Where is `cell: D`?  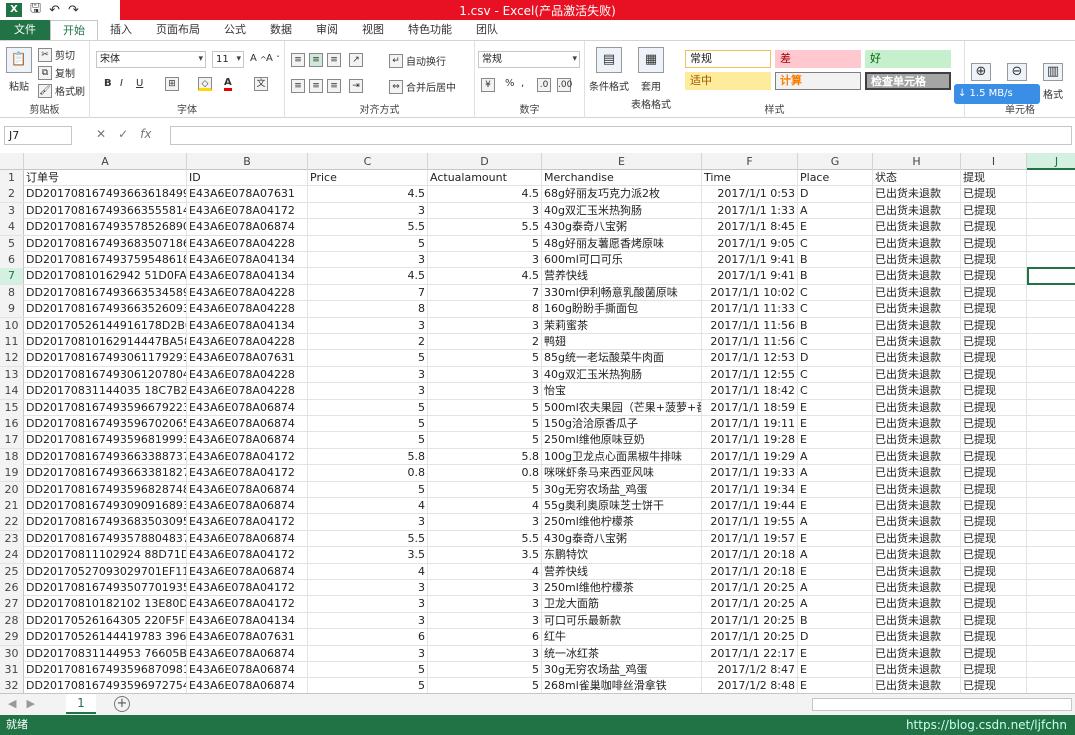
cell: D is located at coordinates (835, 358).